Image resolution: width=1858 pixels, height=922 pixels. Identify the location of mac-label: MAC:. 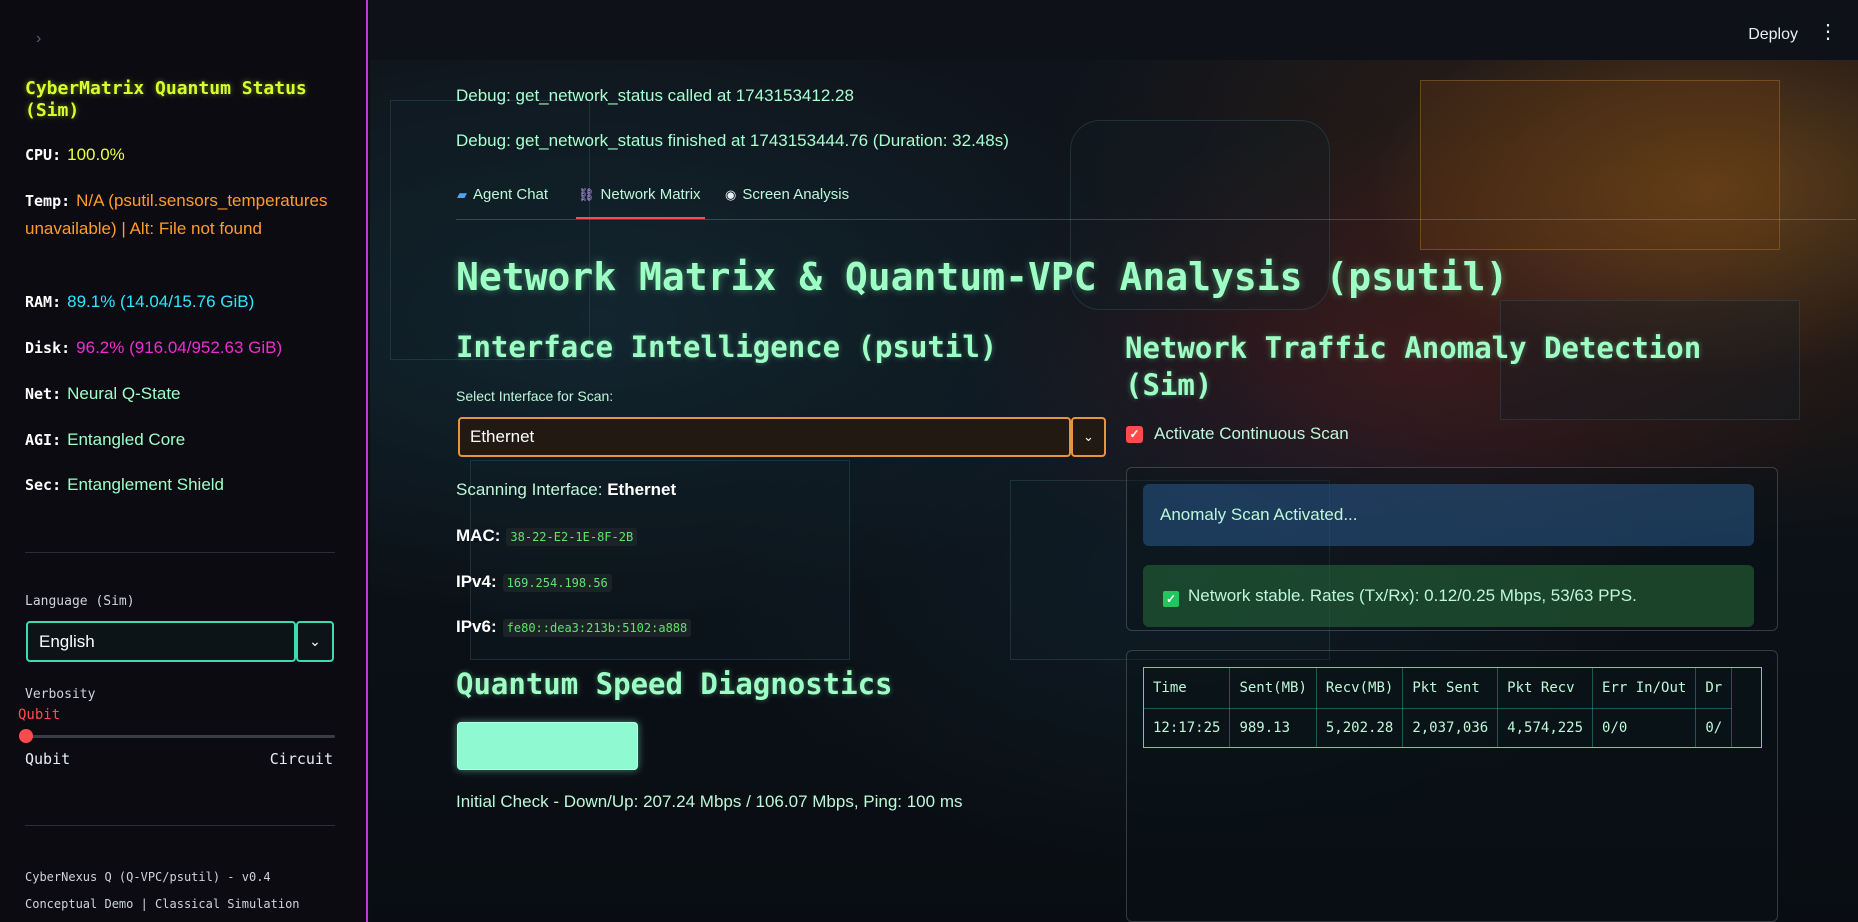
(478, 535).